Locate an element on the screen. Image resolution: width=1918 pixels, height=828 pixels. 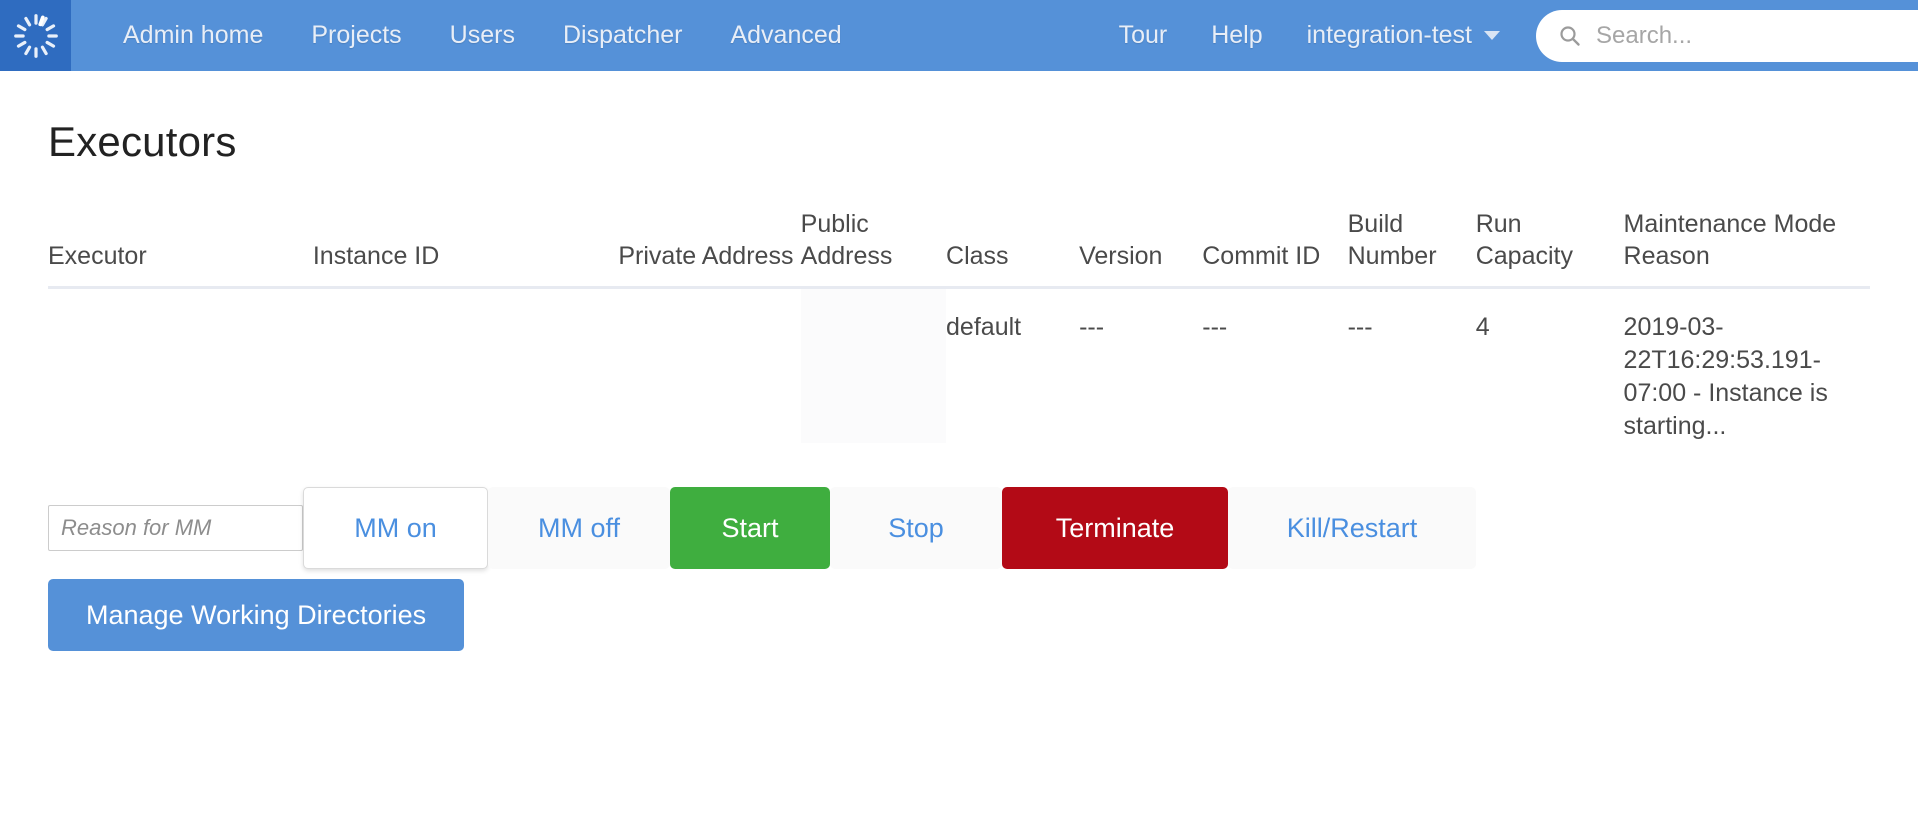
terminate-button: Terminate is located at coordinates (1115, 528).